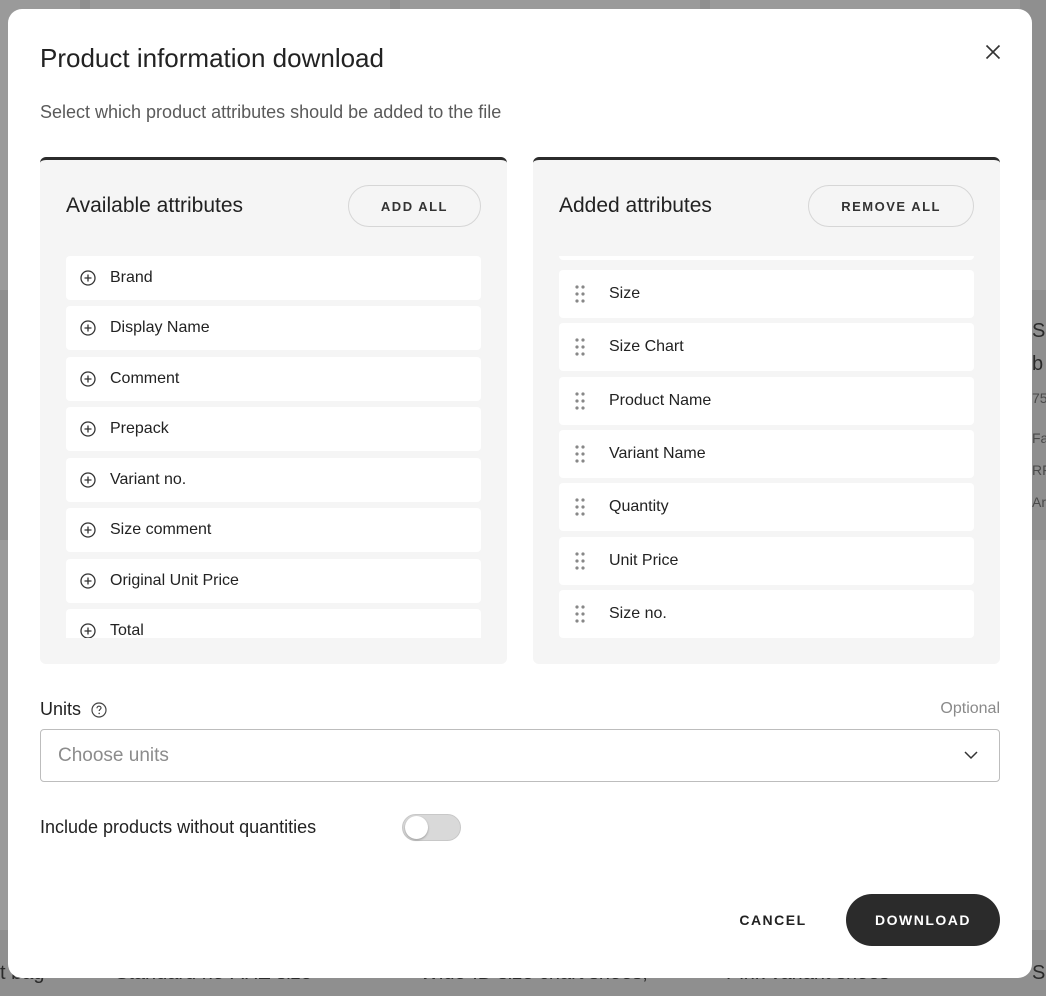 The image size is (1046, 996). Describe the element at coordinates (414, 206) in the screenshot. I see `add-all-button: ADD ALL` at that location.